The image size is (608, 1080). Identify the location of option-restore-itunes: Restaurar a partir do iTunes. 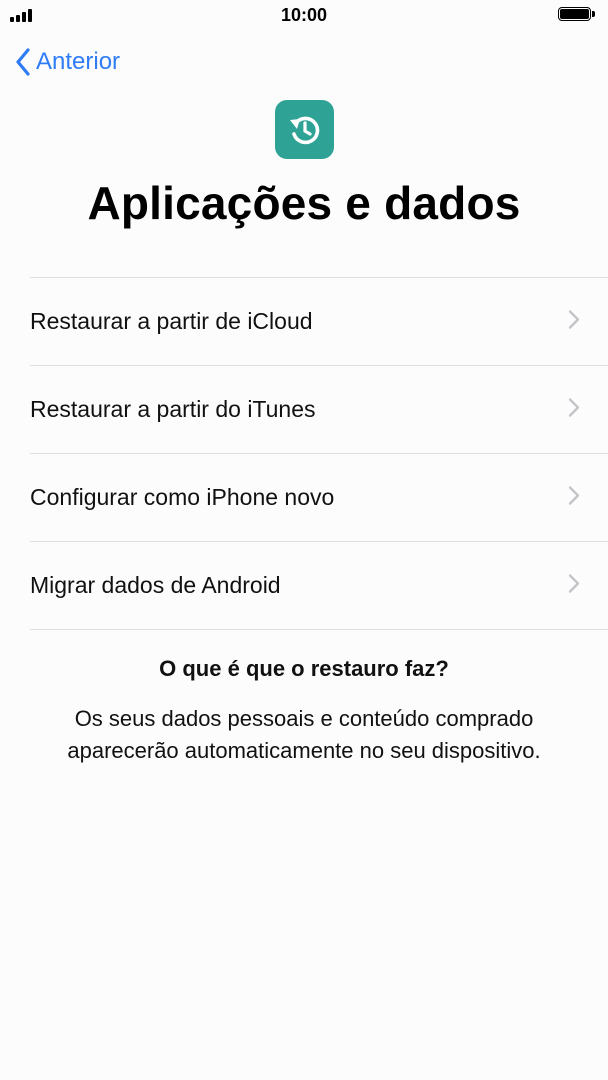
(319, 409).